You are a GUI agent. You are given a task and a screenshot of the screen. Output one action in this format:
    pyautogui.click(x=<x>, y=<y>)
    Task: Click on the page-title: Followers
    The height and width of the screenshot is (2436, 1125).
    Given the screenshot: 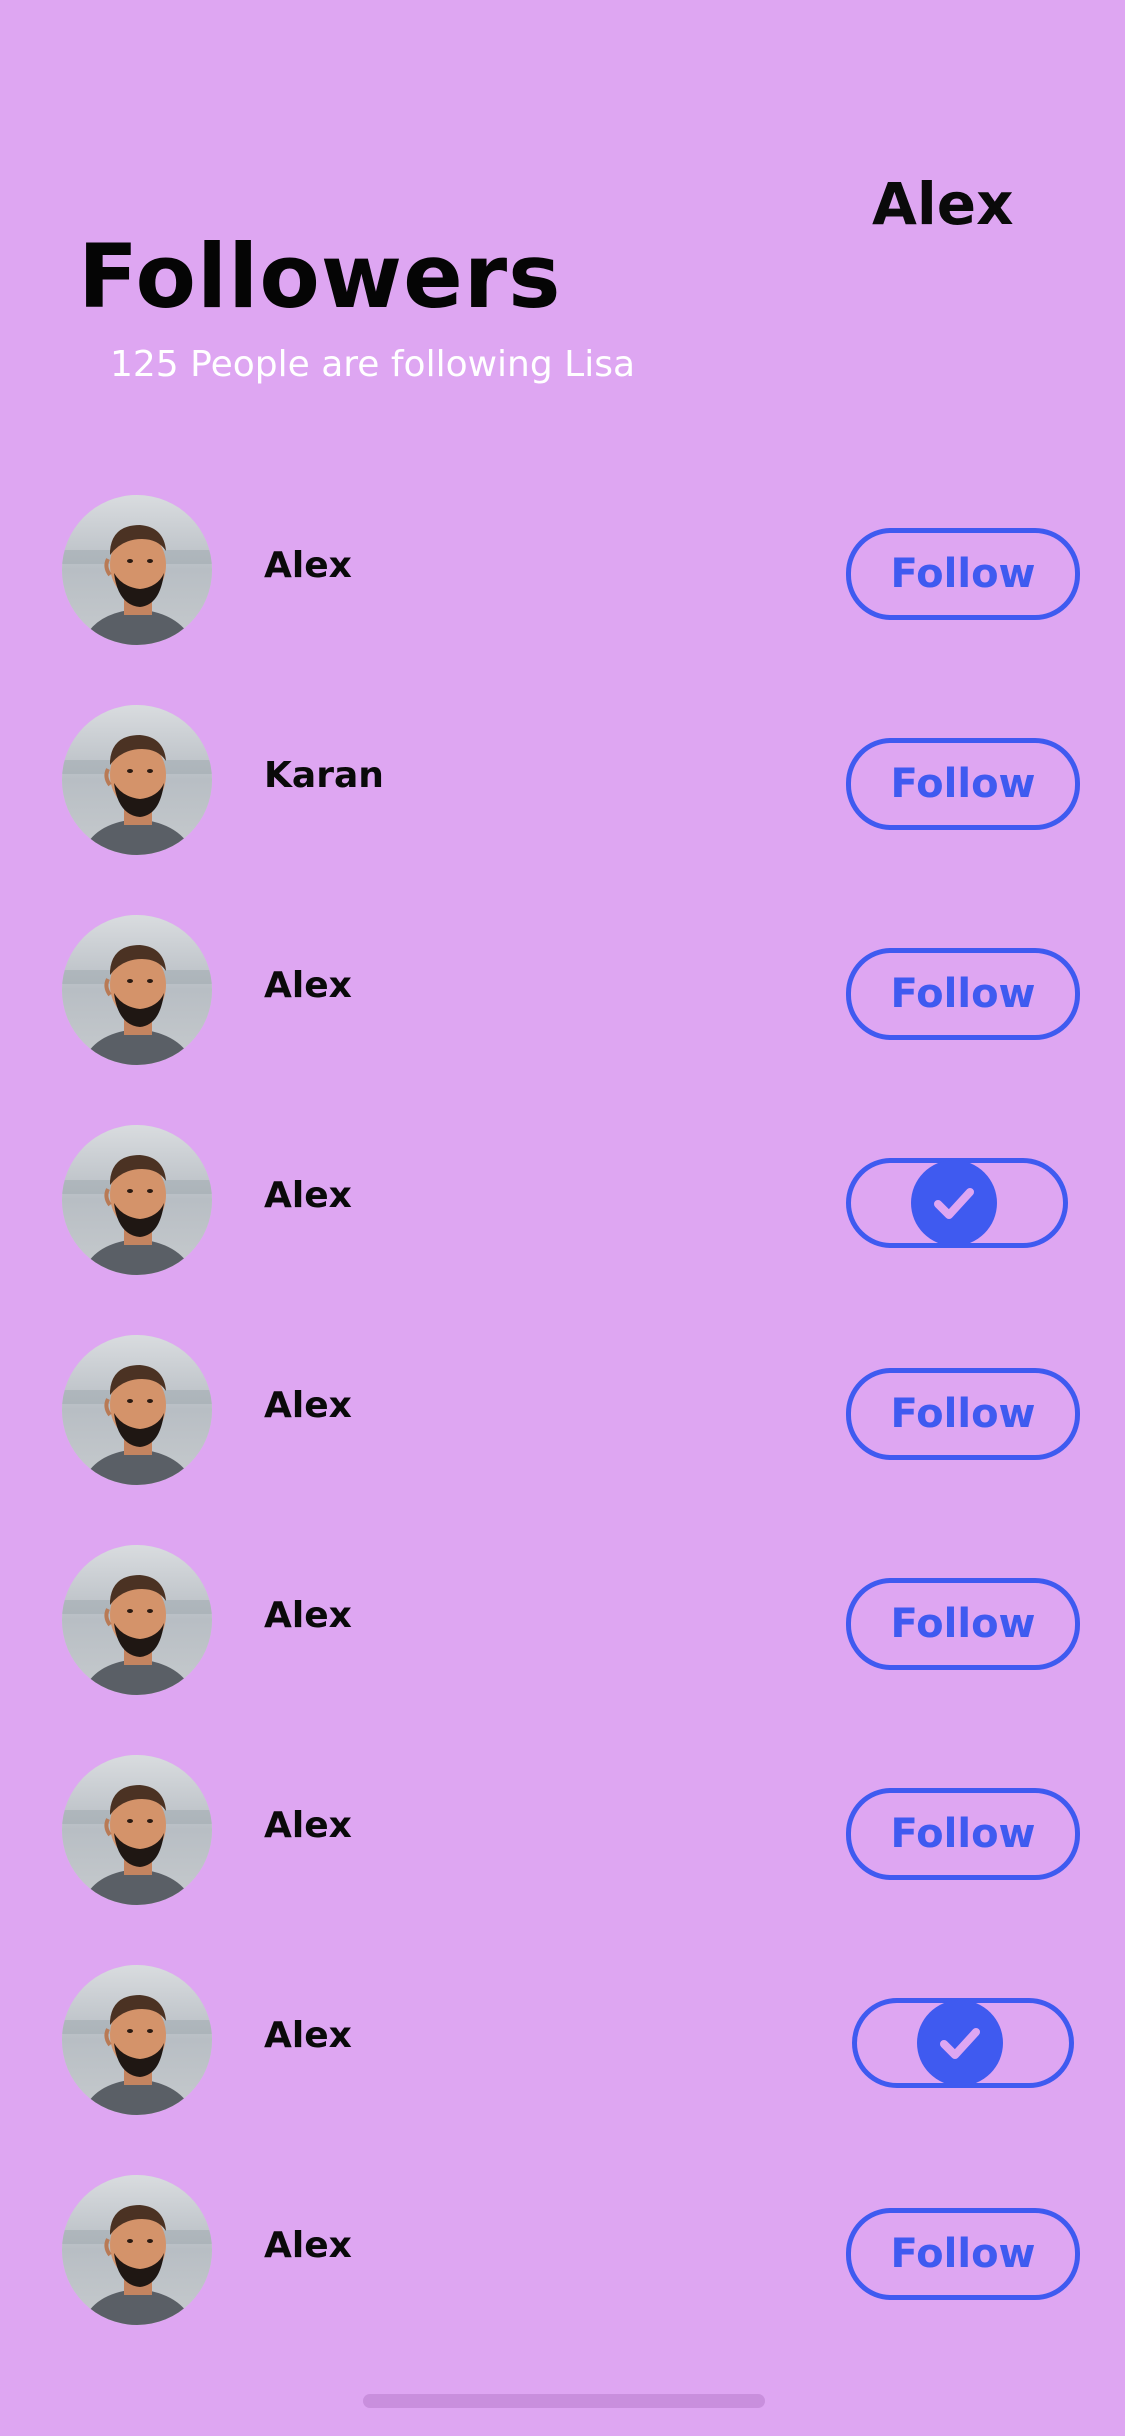 What is the action you would take?
    pyautogui.click(x=320, y=276)
    